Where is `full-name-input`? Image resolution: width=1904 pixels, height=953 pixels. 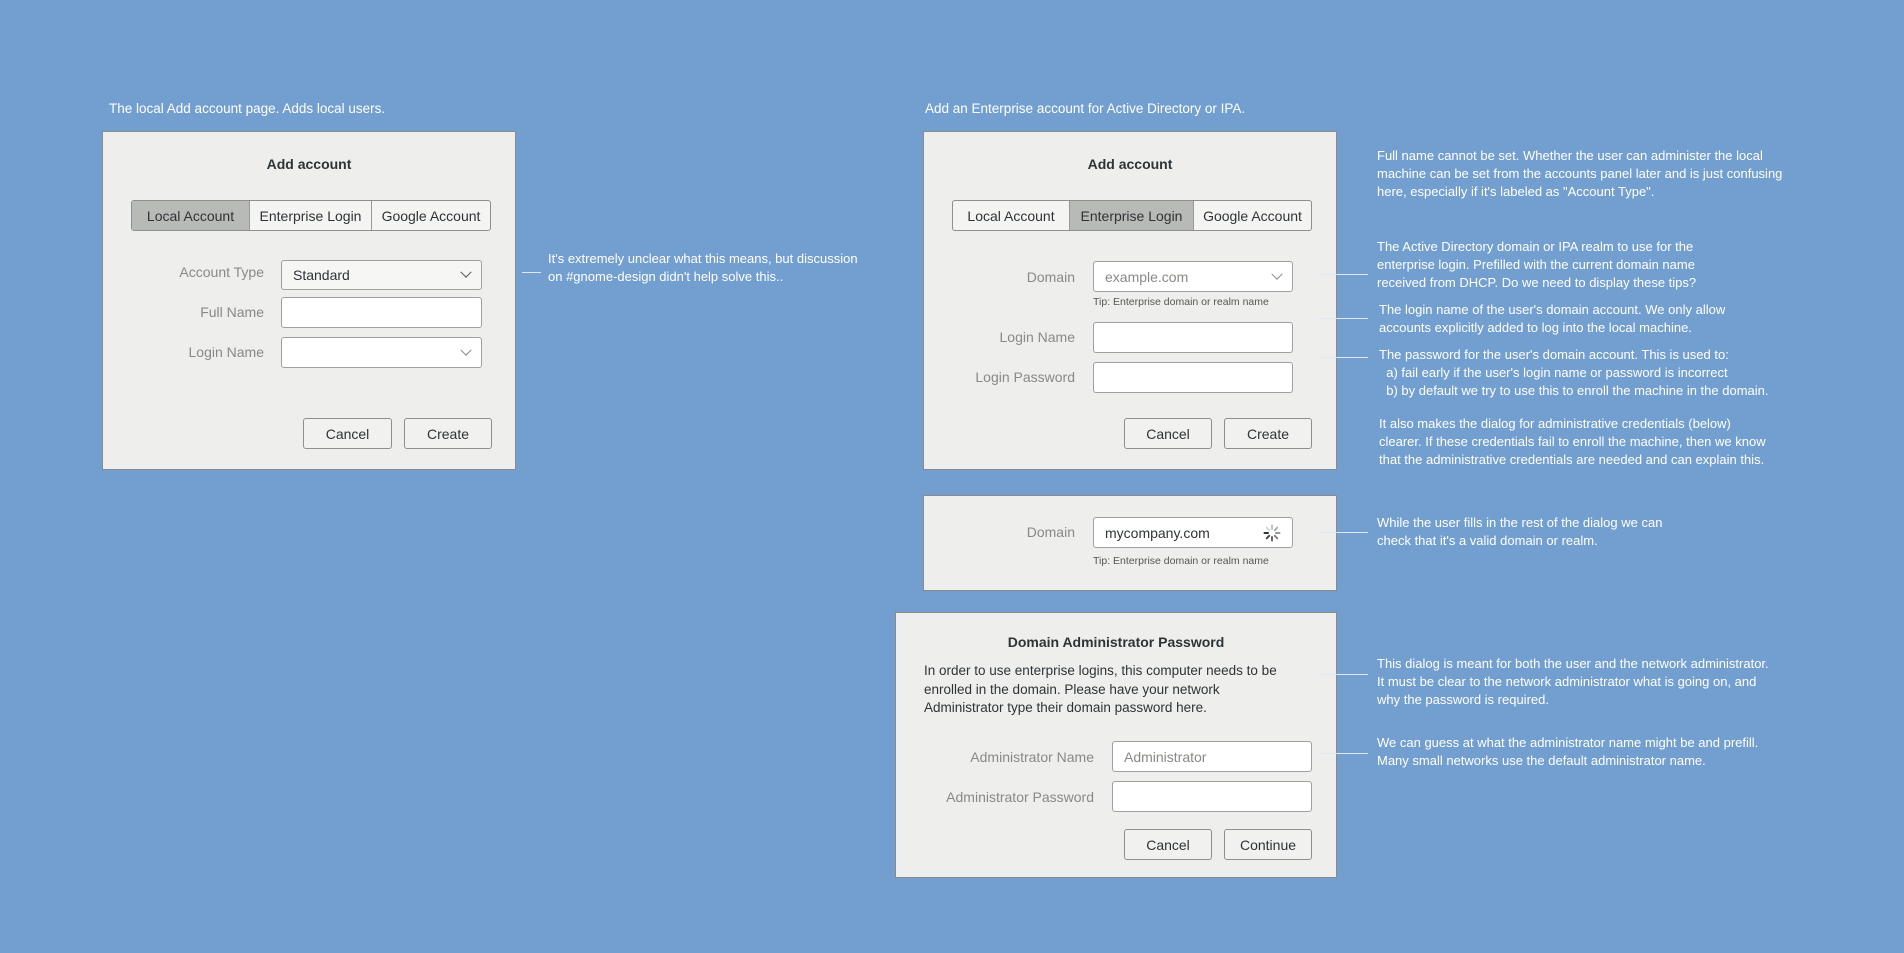
full-name-input is located at coordinates (381, 312).